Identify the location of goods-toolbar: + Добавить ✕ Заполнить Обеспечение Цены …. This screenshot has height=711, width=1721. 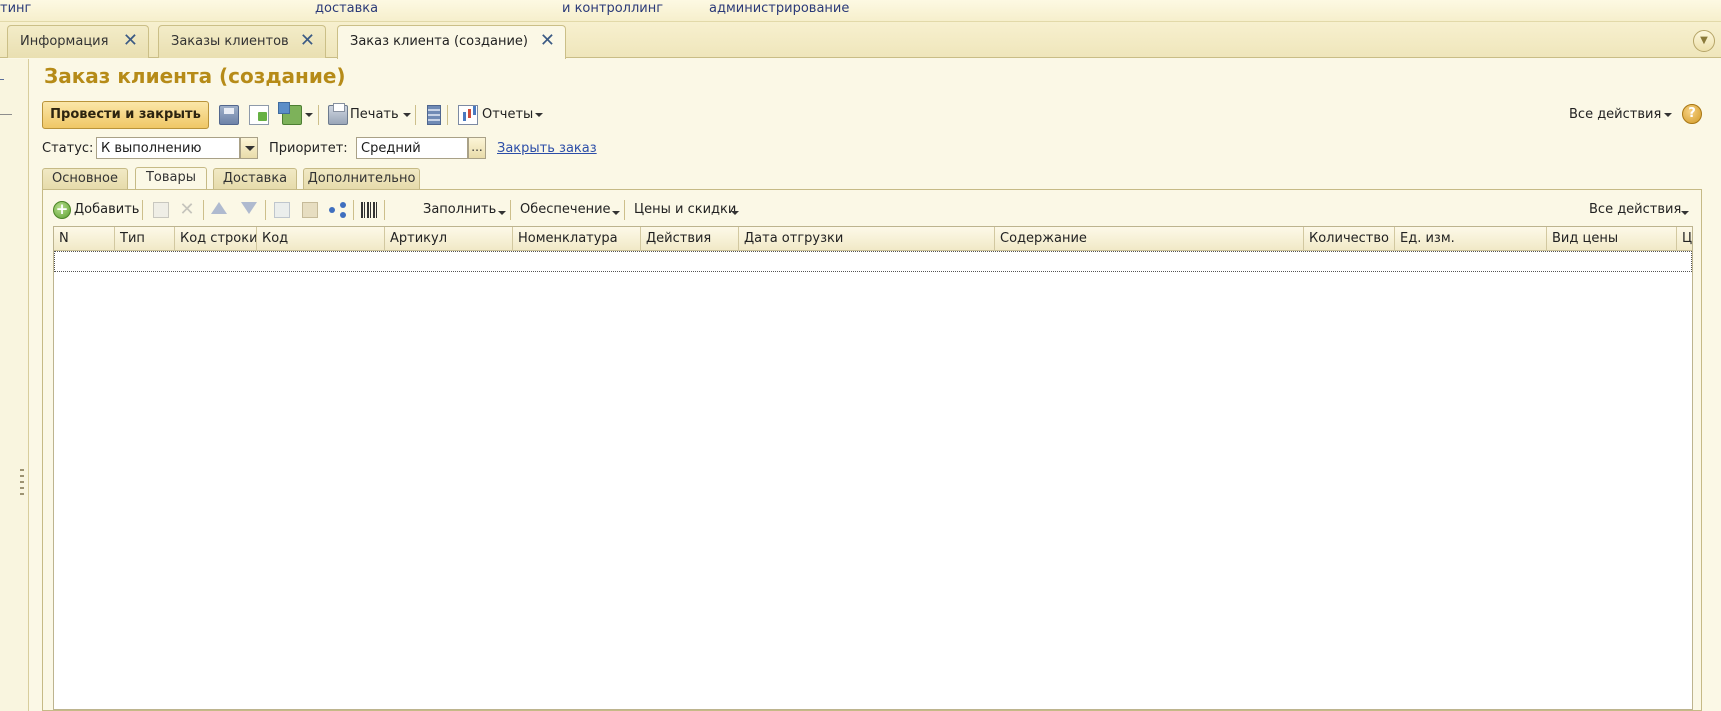
(873, 210).